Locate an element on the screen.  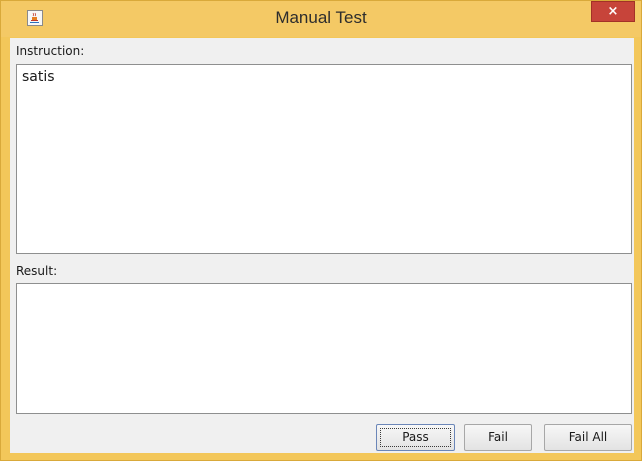
fail-all-button: Fail All is located at coordinates (588, 437).